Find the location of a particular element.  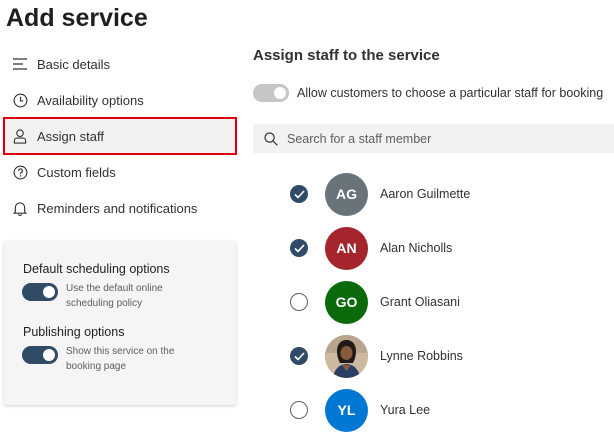

staff-search-input is located at coordinates (437, 138).